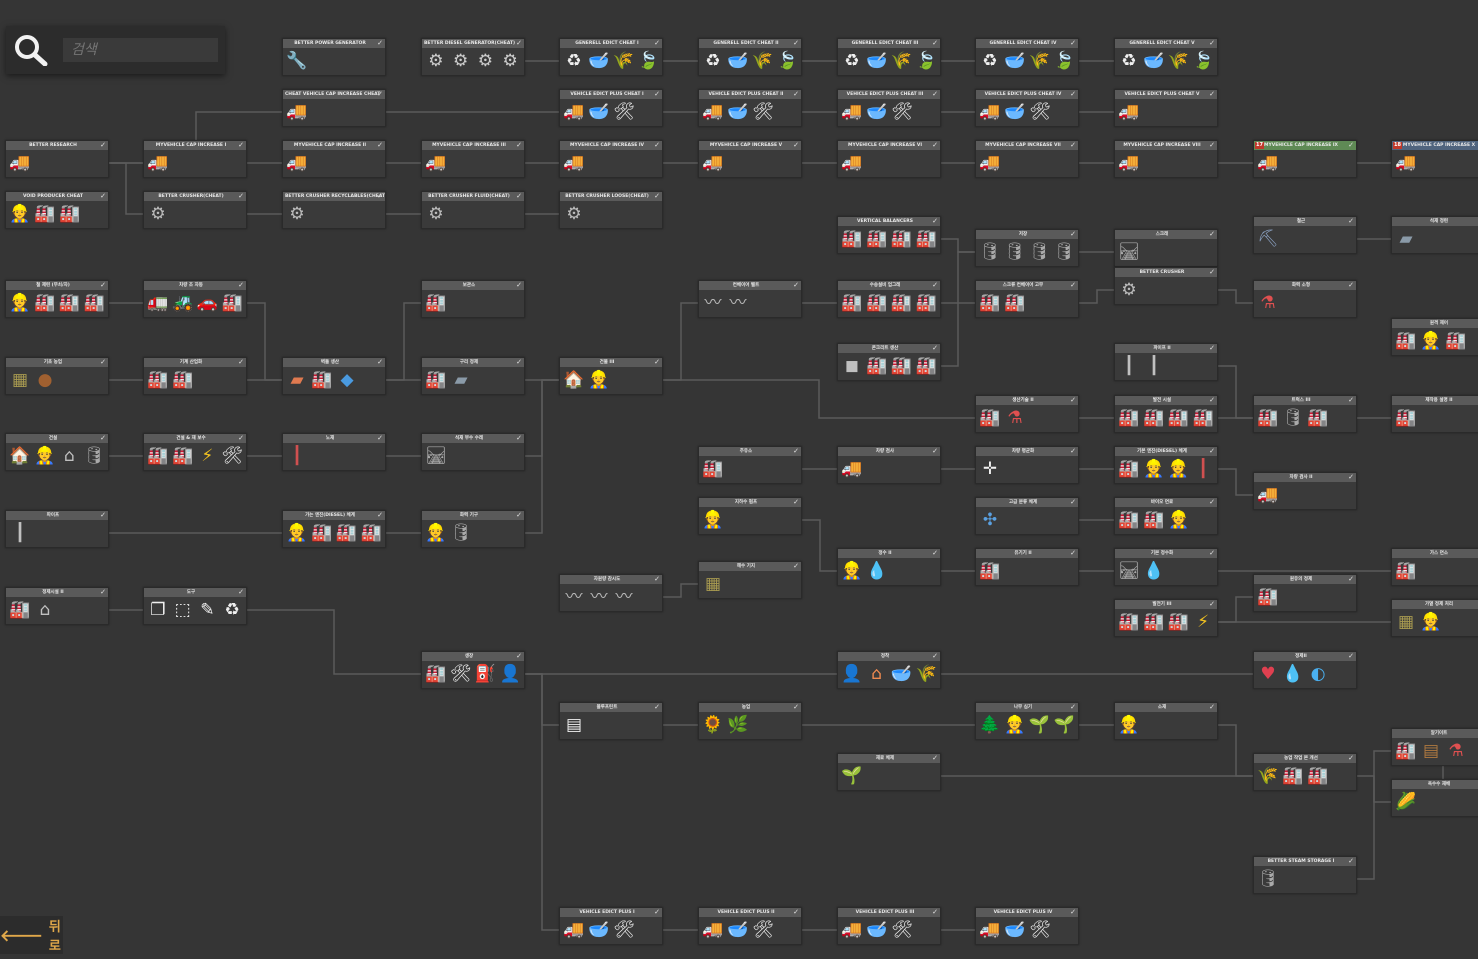  Describe the element at coordinates (1318, 674) in the screenshot. I see `mask-icon: ◐` at that location.